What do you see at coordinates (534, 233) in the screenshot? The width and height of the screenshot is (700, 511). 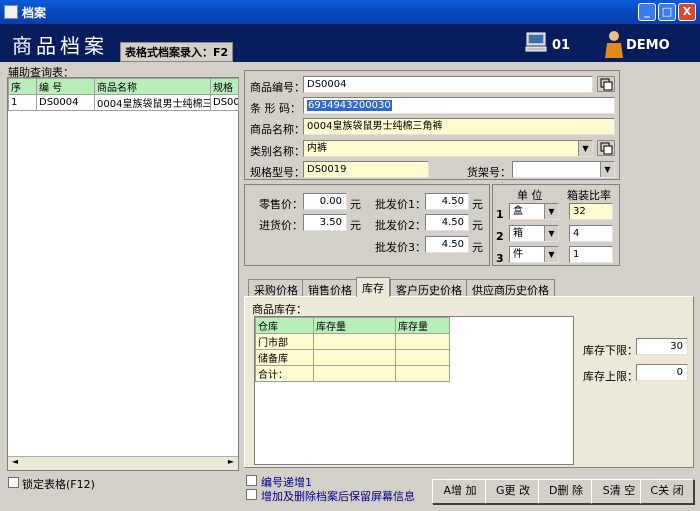 I see `unit2-select: 箱 ▼` at bounding box center [534, 233].